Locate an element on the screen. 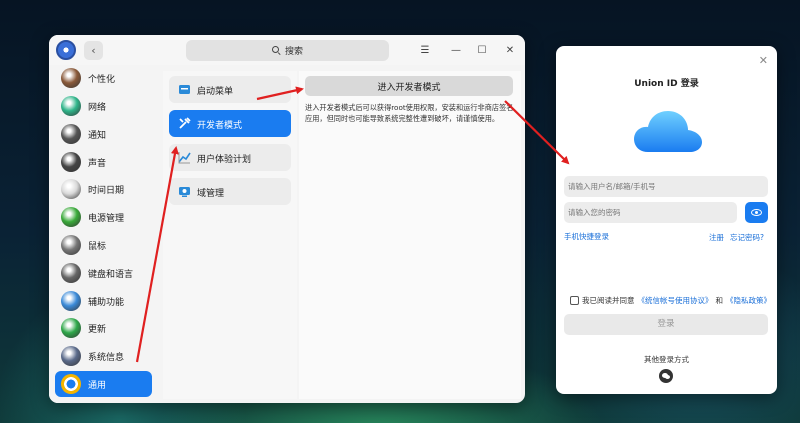  search-input: 搜索 is located at coordinates (287, 50).